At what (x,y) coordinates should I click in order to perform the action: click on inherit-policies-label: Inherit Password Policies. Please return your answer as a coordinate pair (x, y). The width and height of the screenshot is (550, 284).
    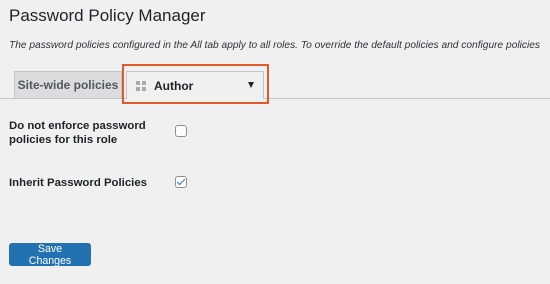
    Looking at the image, I should click on (78, 183).